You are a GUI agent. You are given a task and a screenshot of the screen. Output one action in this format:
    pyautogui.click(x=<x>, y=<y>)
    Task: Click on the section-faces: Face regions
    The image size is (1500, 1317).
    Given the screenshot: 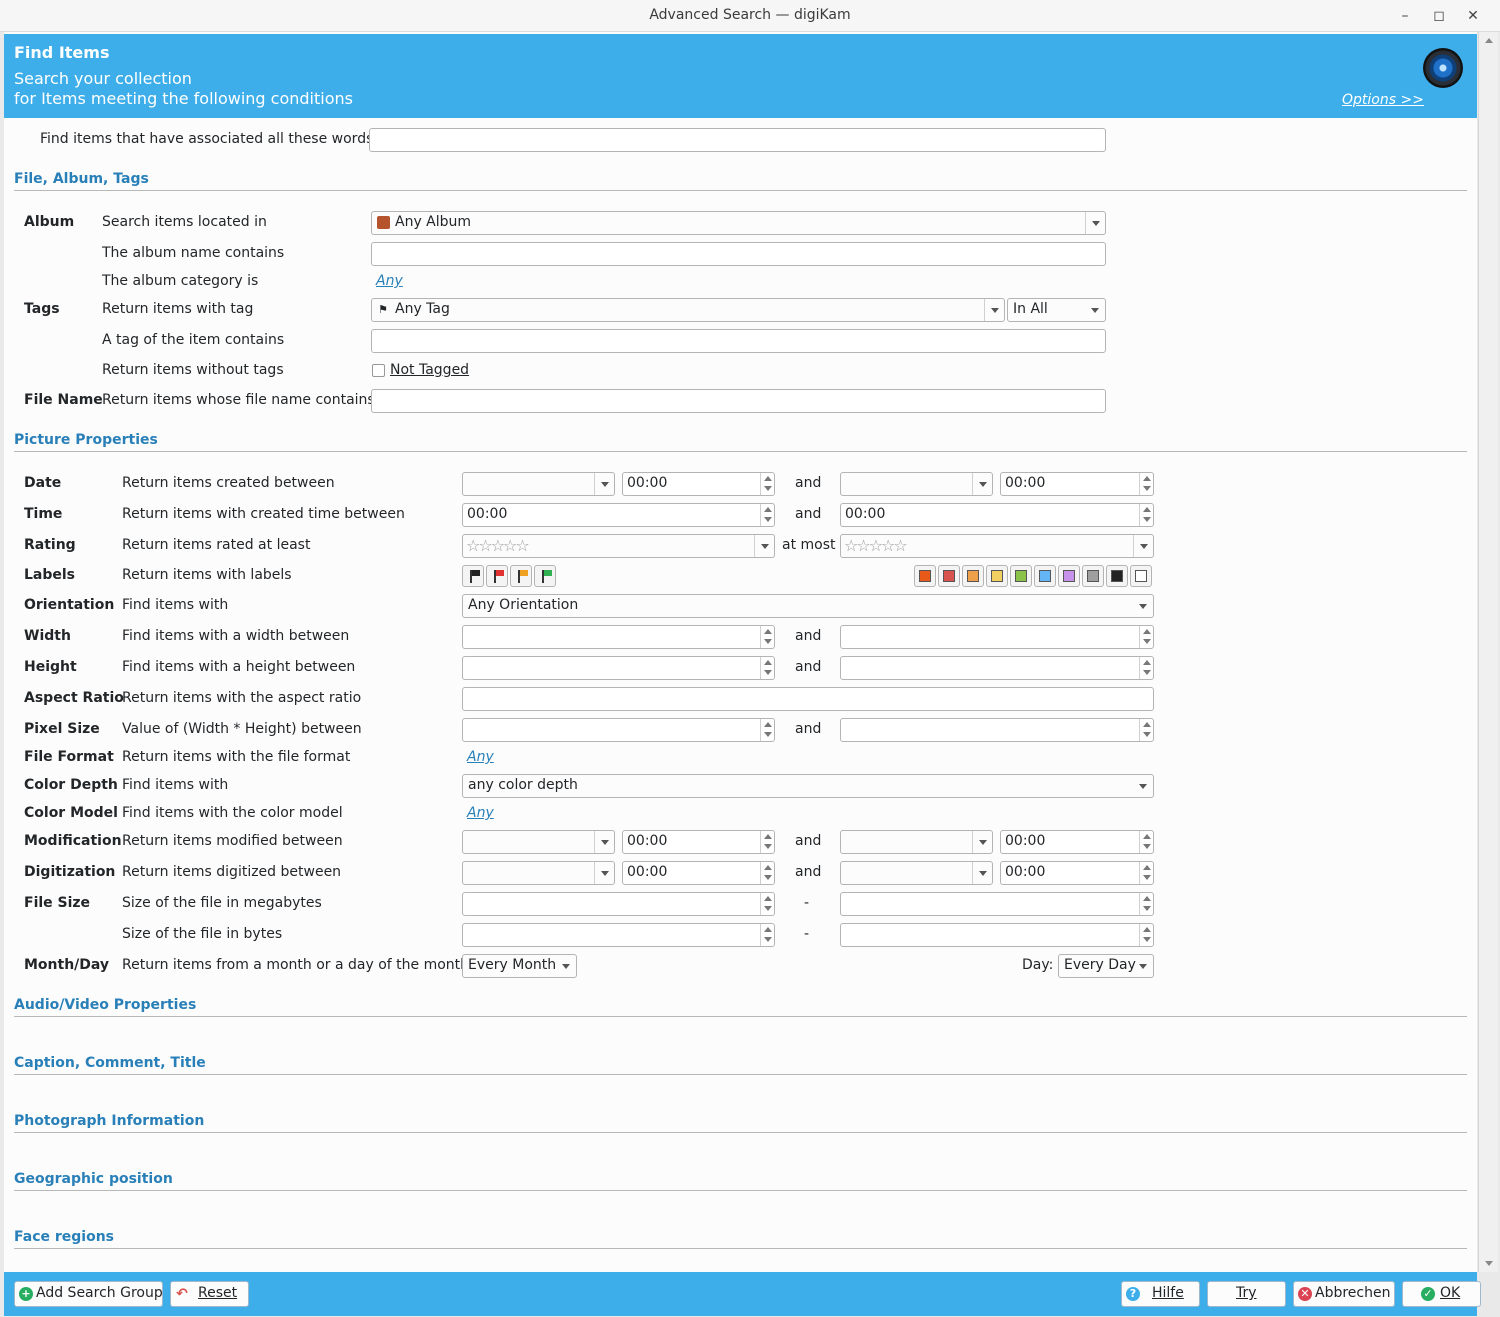 What is the action you would take?
    pyautogui.click(x=64, y=1237)
    